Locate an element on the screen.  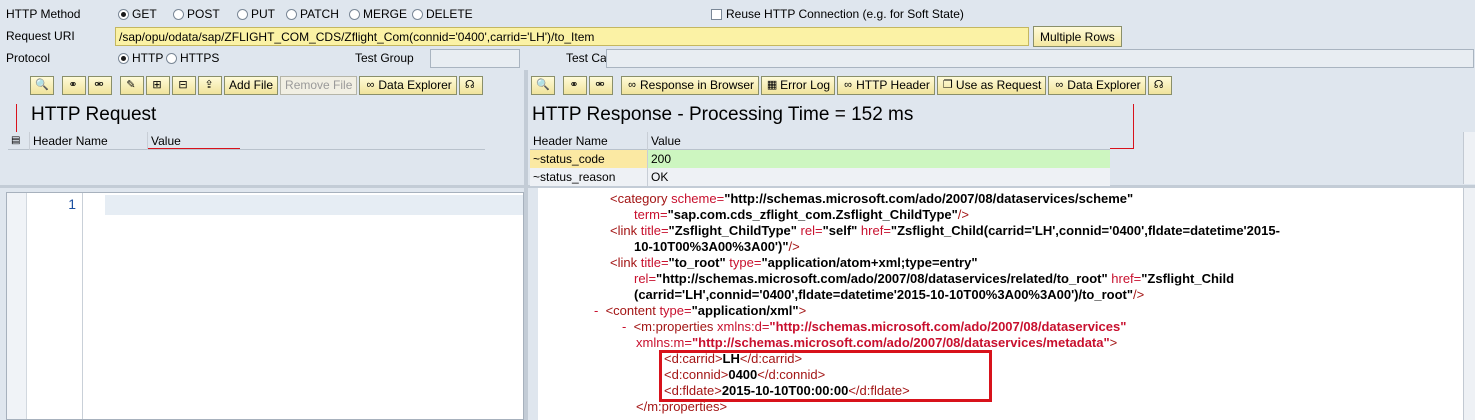
response-col-header-name: Header Name is located at coordinates (589, 140).